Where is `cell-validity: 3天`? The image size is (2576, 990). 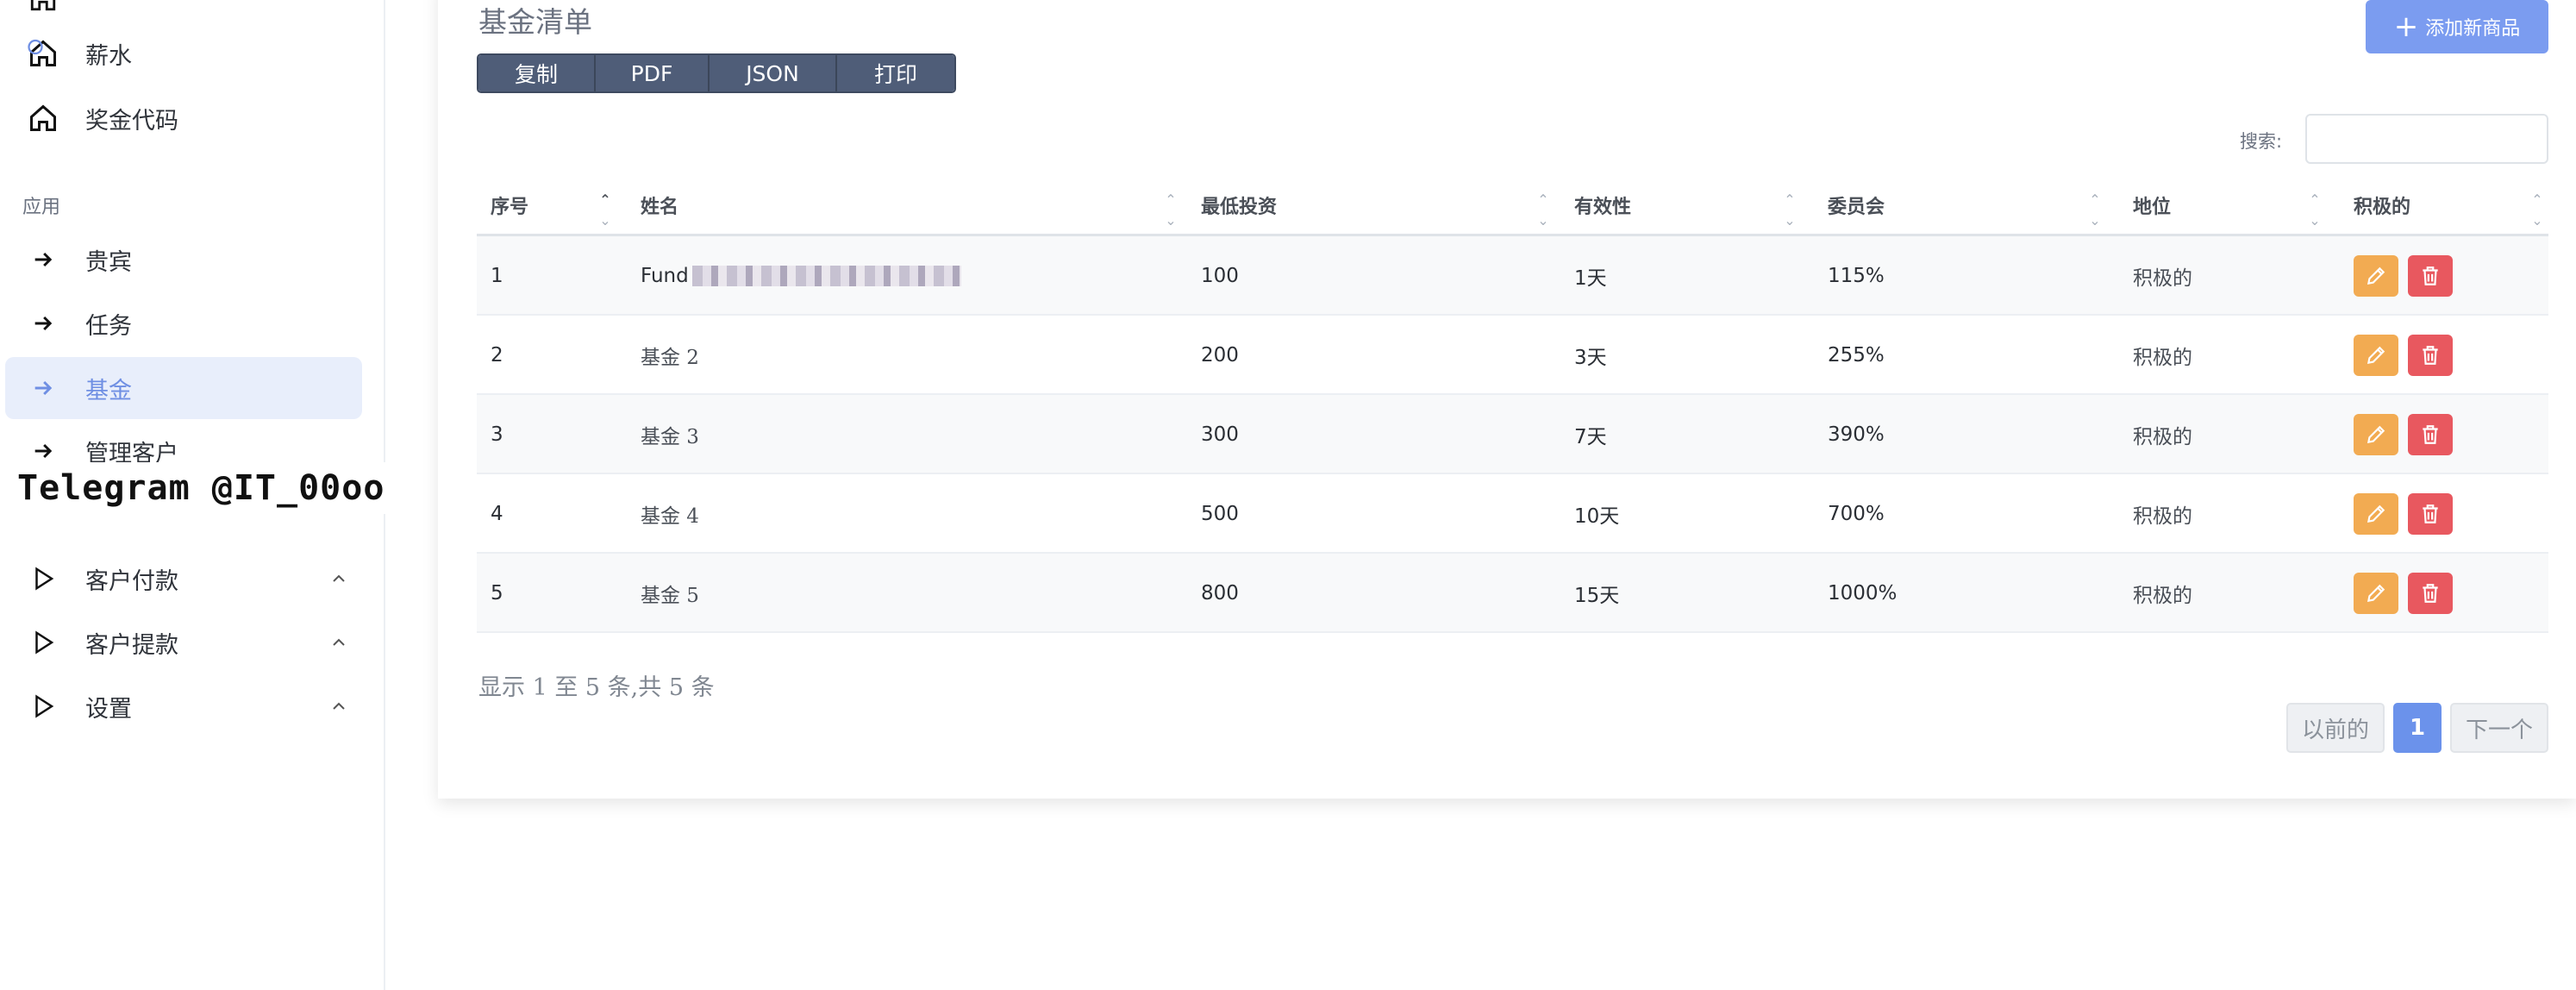
cell-validity: 3天 is located at coordinates (1590, 358).